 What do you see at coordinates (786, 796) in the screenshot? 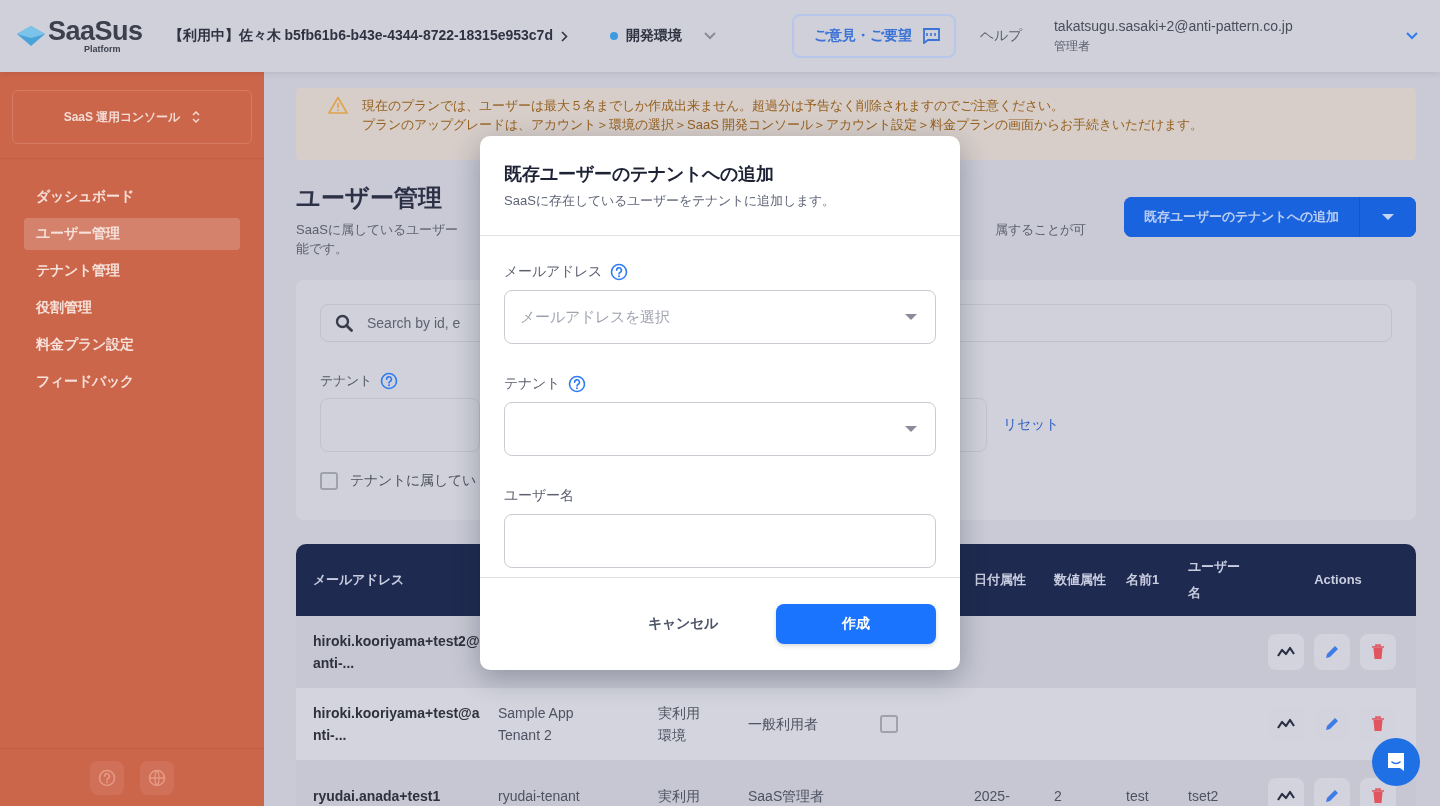
I see `table-cell-text: SaaS管理者` at bounding box center [786, 796].